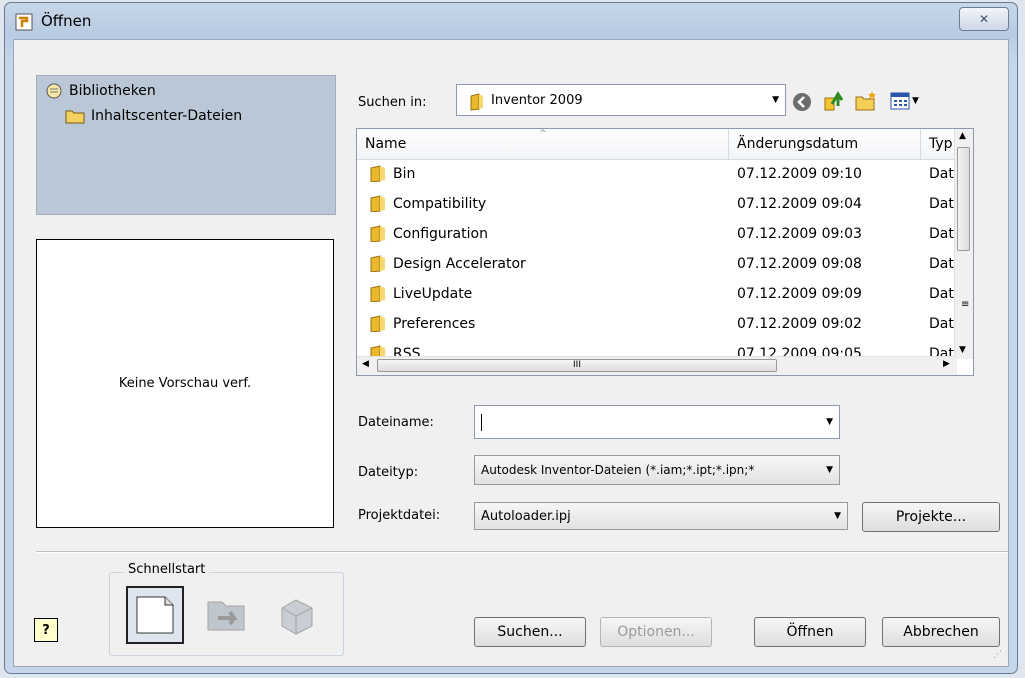  I want to click on filename-label: Dateiname:, so click(396, 422).